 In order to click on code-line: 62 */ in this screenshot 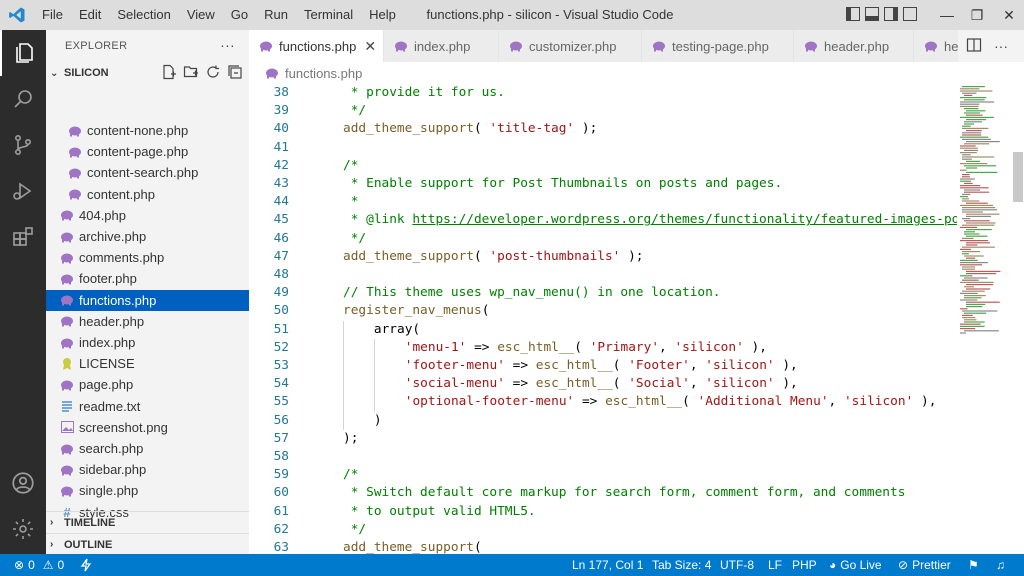, I will do `click(603, 530)`.